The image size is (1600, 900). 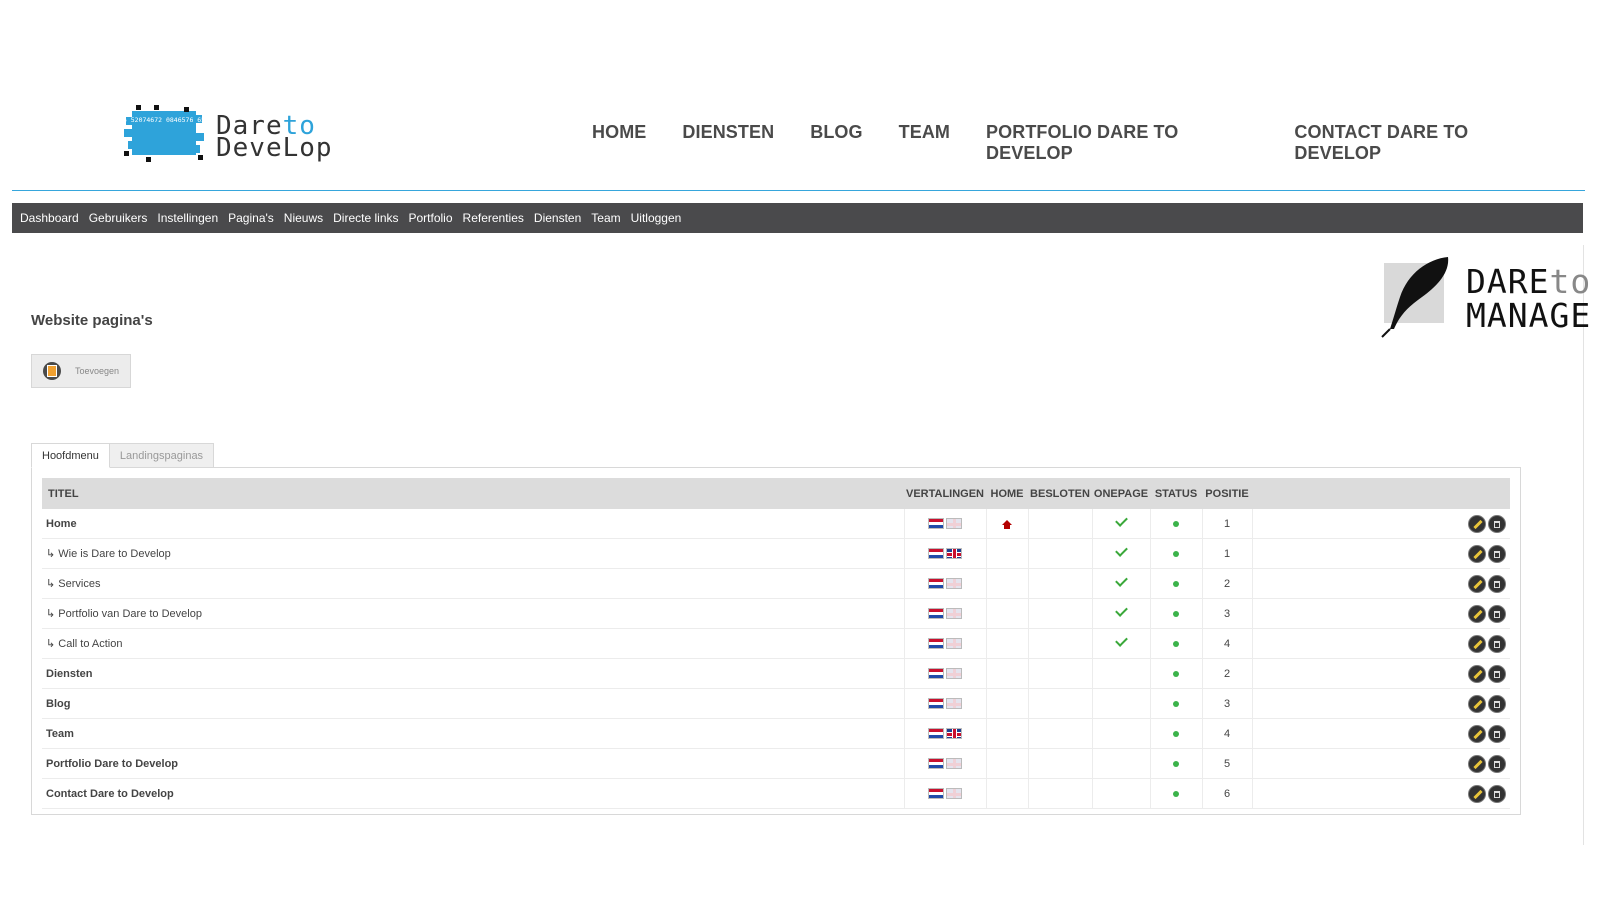 I want to click on header-home: HOME, so click(x=1007, y=493).